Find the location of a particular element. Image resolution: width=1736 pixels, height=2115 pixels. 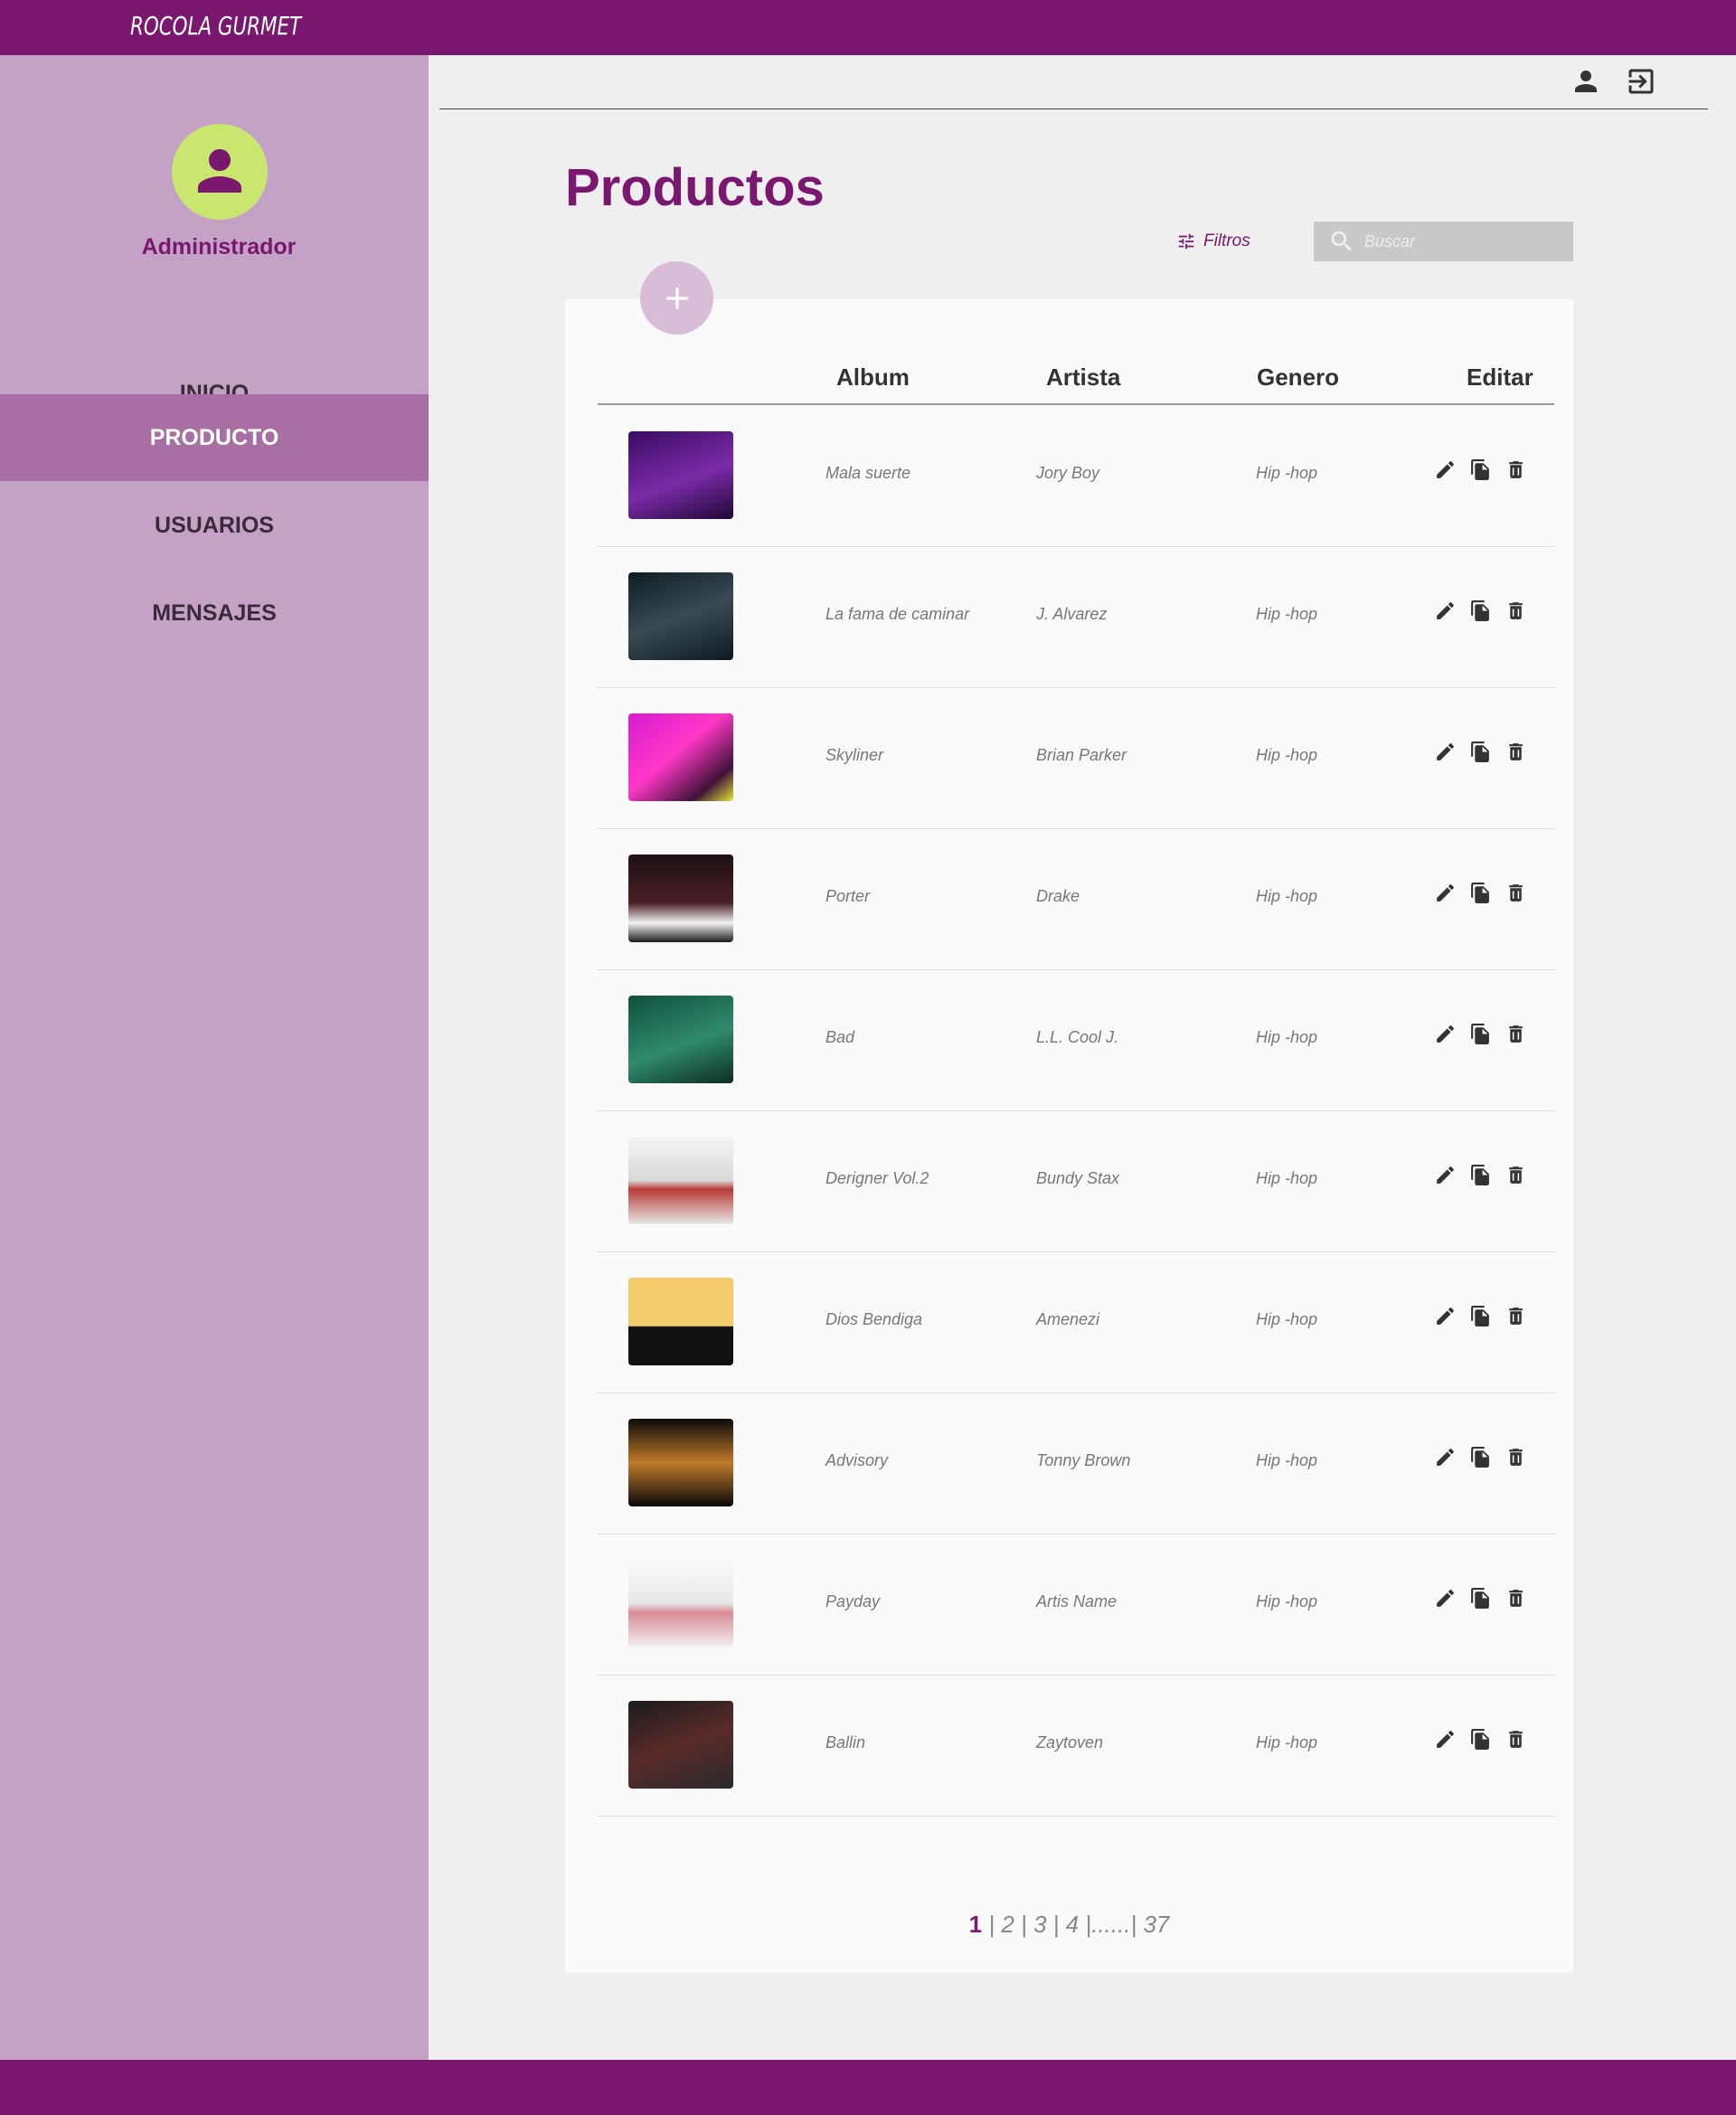

table-row: Skyliner Brian Parker Hip -hop is located at coordinates (1076, 758).